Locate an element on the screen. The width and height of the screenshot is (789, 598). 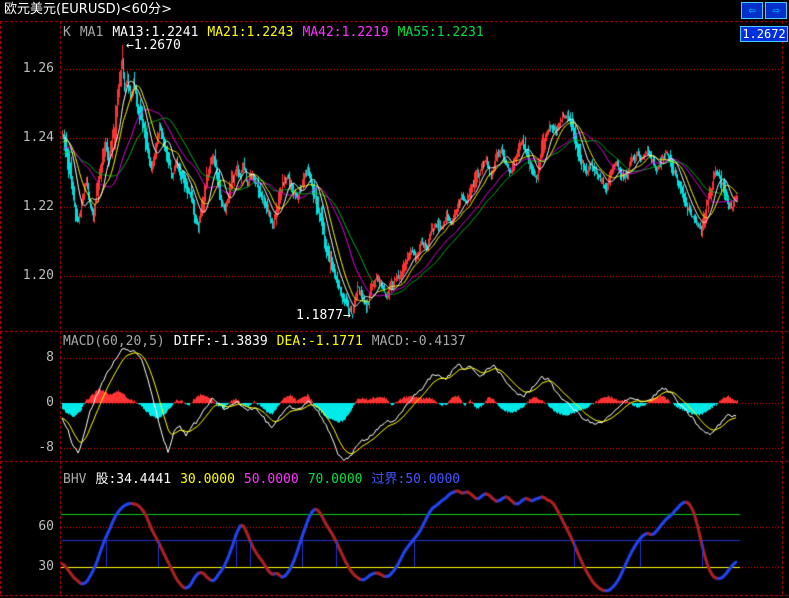
title-bar: 欧元美元(EURUSD)<60分> ⇦ ⇨ is located at coordinates (394, 10).